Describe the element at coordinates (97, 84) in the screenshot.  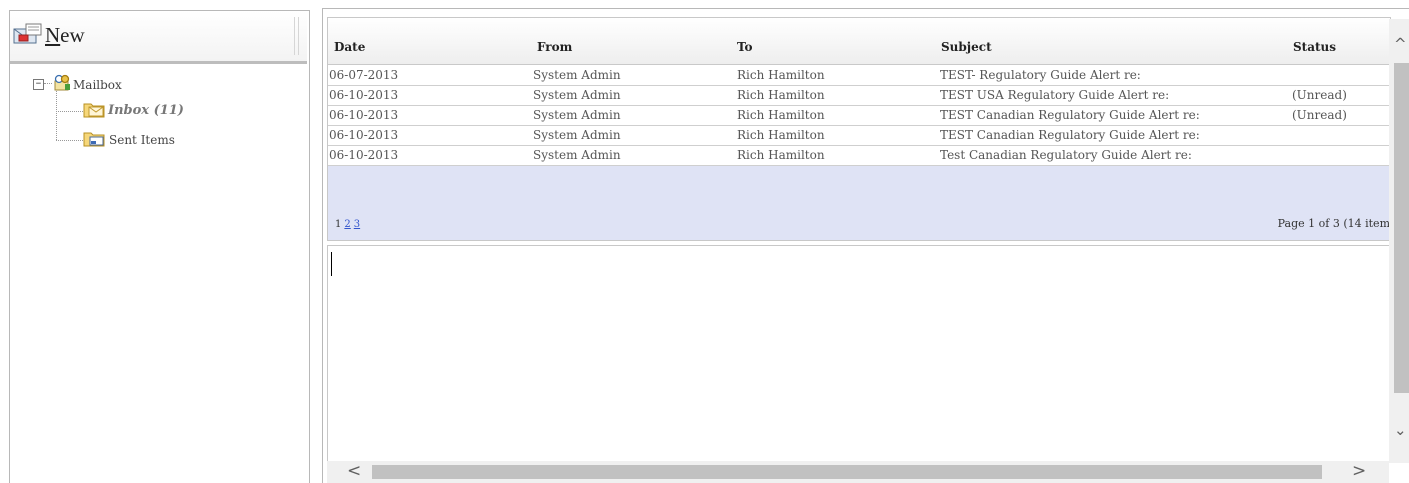
I see `mailbox-label: Mailbox` at that location.